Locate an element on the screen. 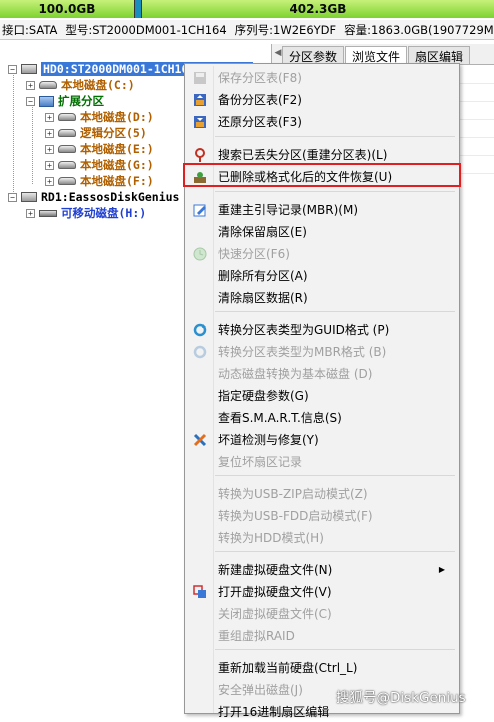 This screenshot has width=494, height=722. menu-item-rebuild-mbr: 重建主引导记录(MBR)(M) is located at coordinates (322, 209).